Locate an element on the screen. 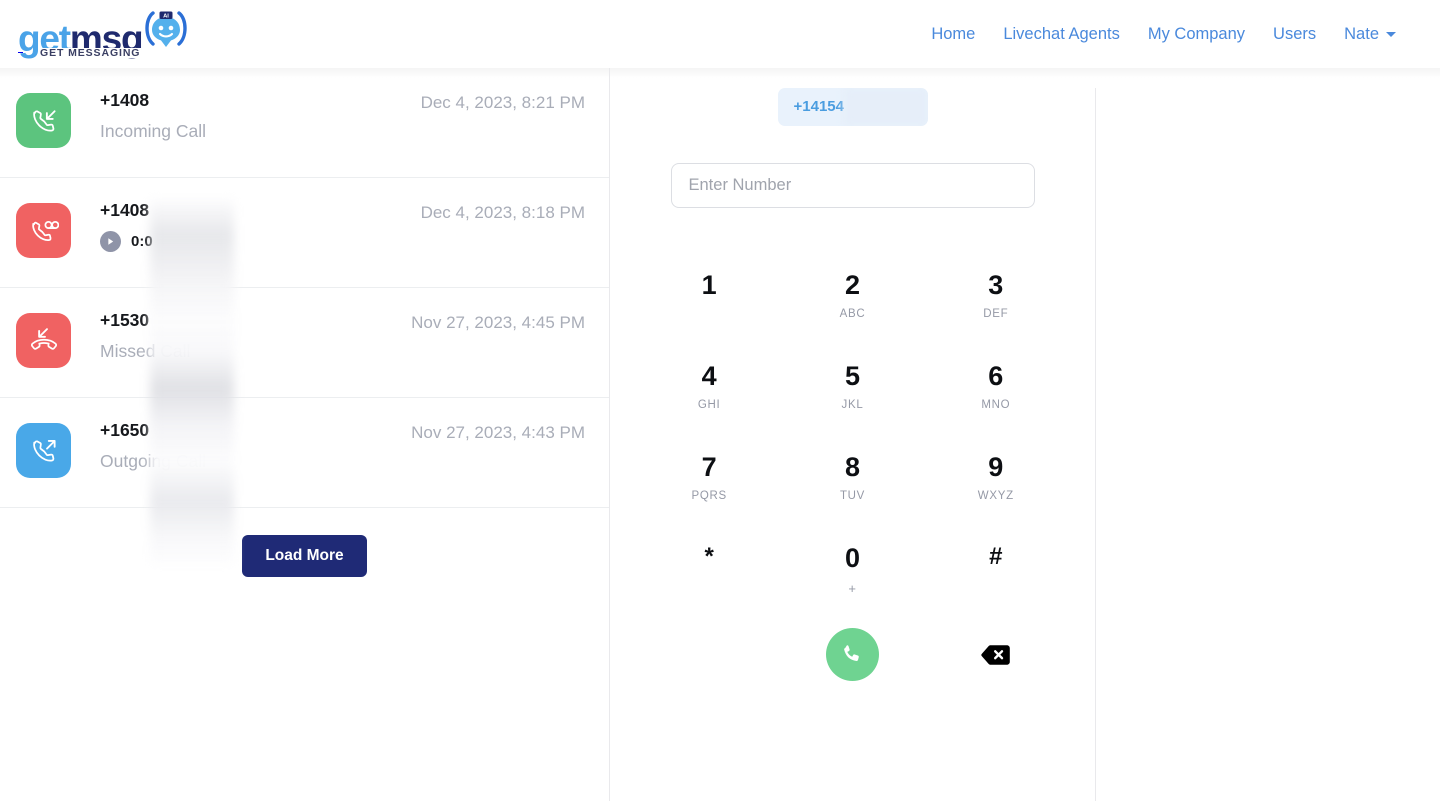 The height and width of the screenshot is (801, 1440). nav-item-livechat-agents: Livechat Agents is located at coordinates (1061, 34).